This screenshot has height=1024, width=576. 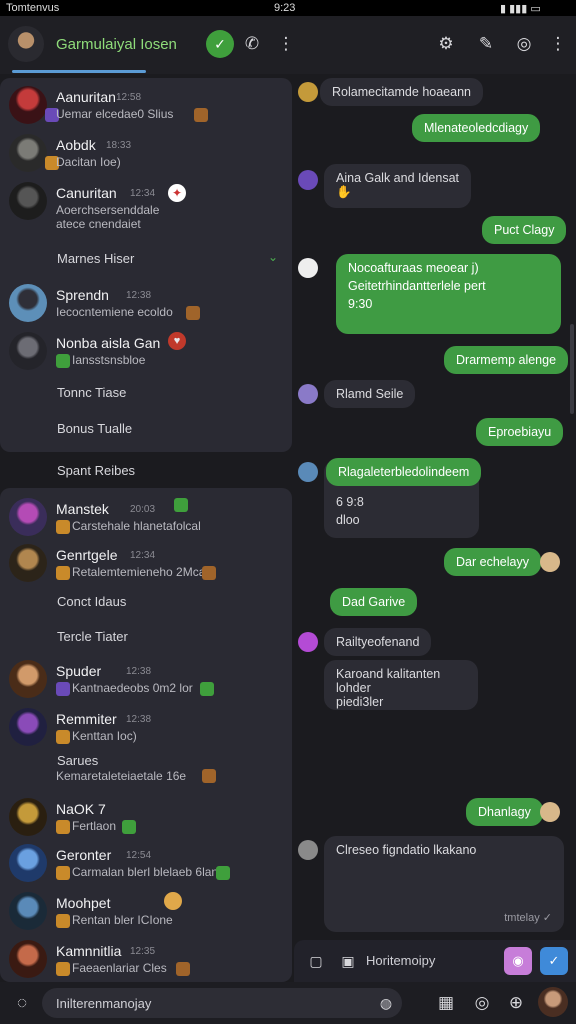 What do you see at coordinates (94, 428) in the screenshot?
I see `section-label: Bonus Tualle` at bounding box center [94, 428].